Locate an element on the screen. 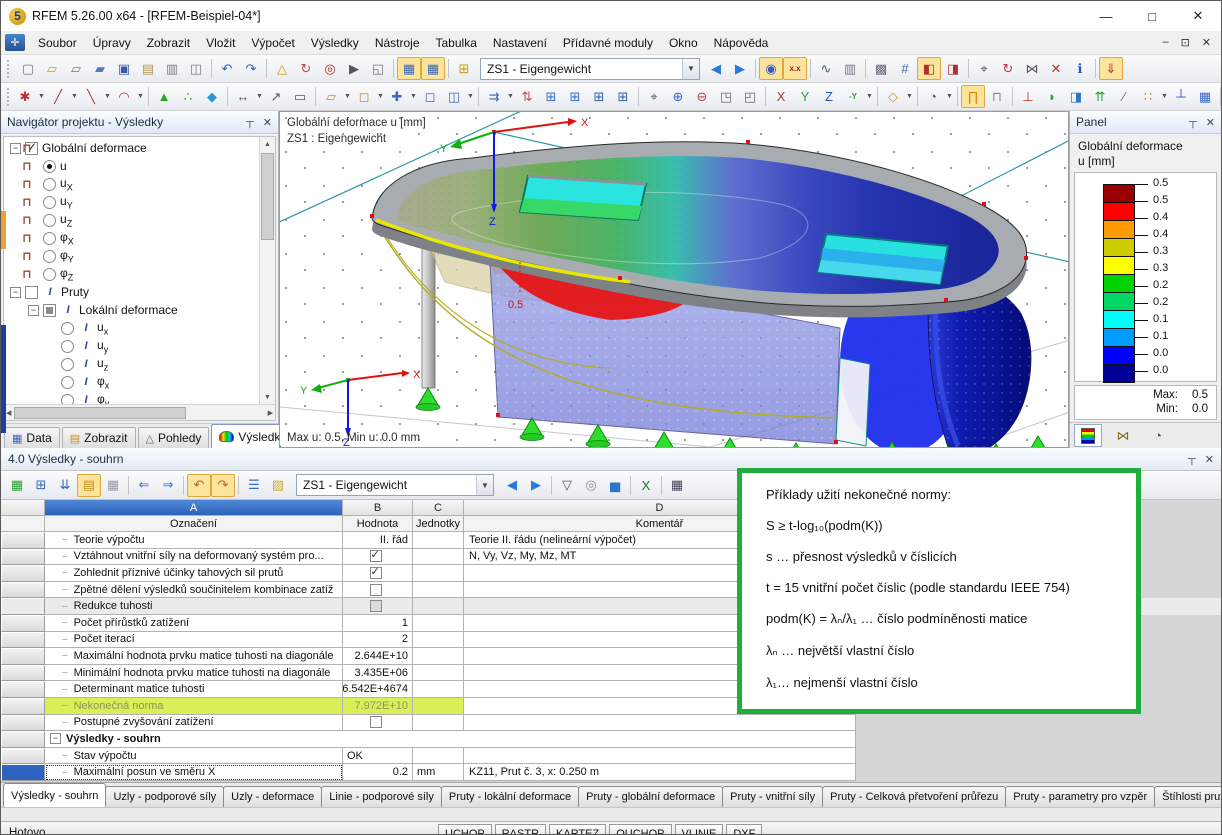 The width and height of the screenshot is (1222, 835). nodes-icon: ∴ is located at coordinates (188, 96).